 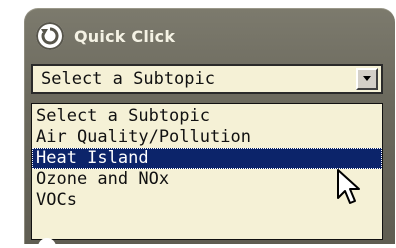 I want to click on select-current-value: Select a Subtopic, so click(x=128, y=79).